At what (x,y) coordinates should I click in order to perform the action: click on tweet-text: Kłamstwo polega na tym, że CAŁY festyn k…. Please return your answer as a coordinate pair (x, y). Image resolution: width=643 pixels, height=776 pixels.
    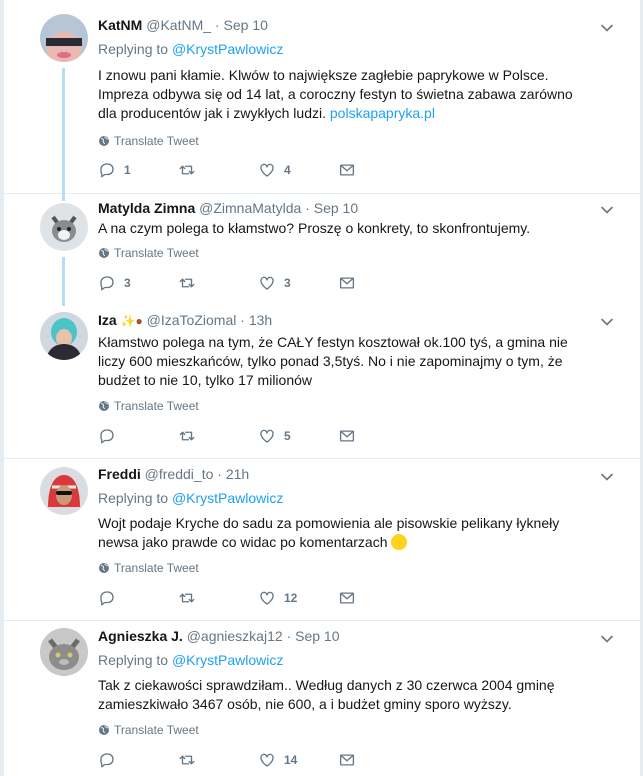
    Looking at the image, I should click on (333, 361).